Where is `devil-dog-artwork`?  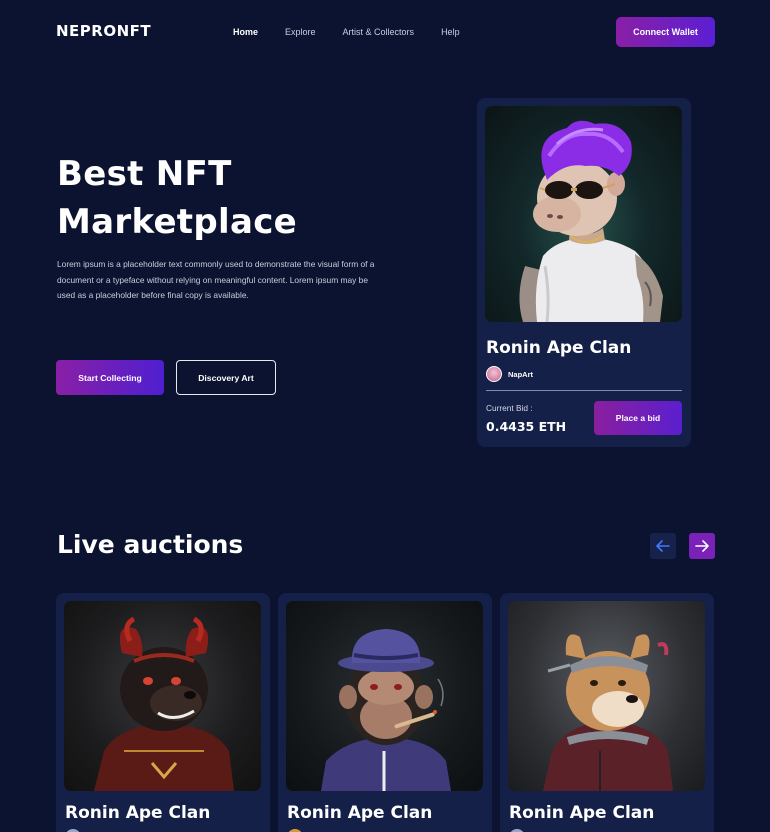
devil-dog-artwork is located at coordinates (164, 703).